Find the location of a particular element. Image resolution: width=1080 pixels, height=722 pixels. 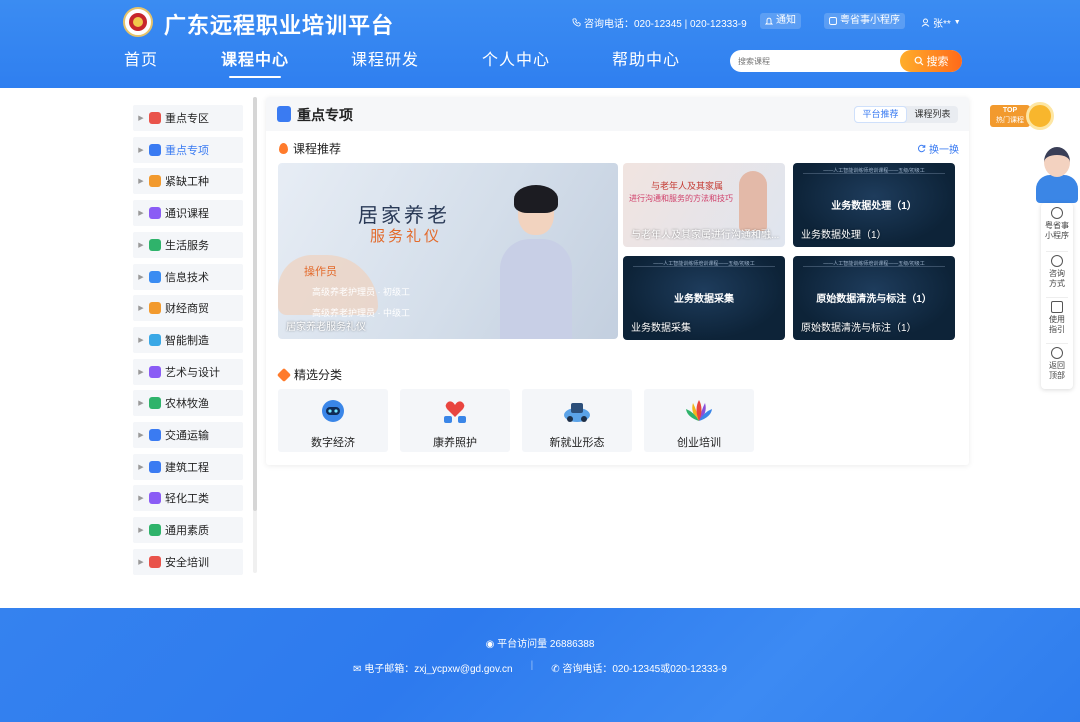

float-mini-program: 粤省事小程序 is located at coordinates (1057, 224).